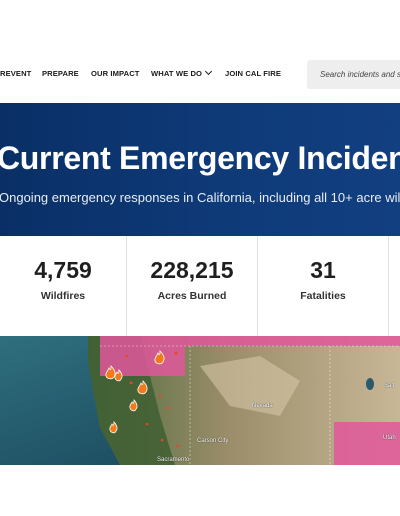 This screenshot has height=516, width=400. Describe the element at coordinates (192, 286) in the screenshot. I see `stat-acres-burned: 228,215 Acres Burned` at that location.